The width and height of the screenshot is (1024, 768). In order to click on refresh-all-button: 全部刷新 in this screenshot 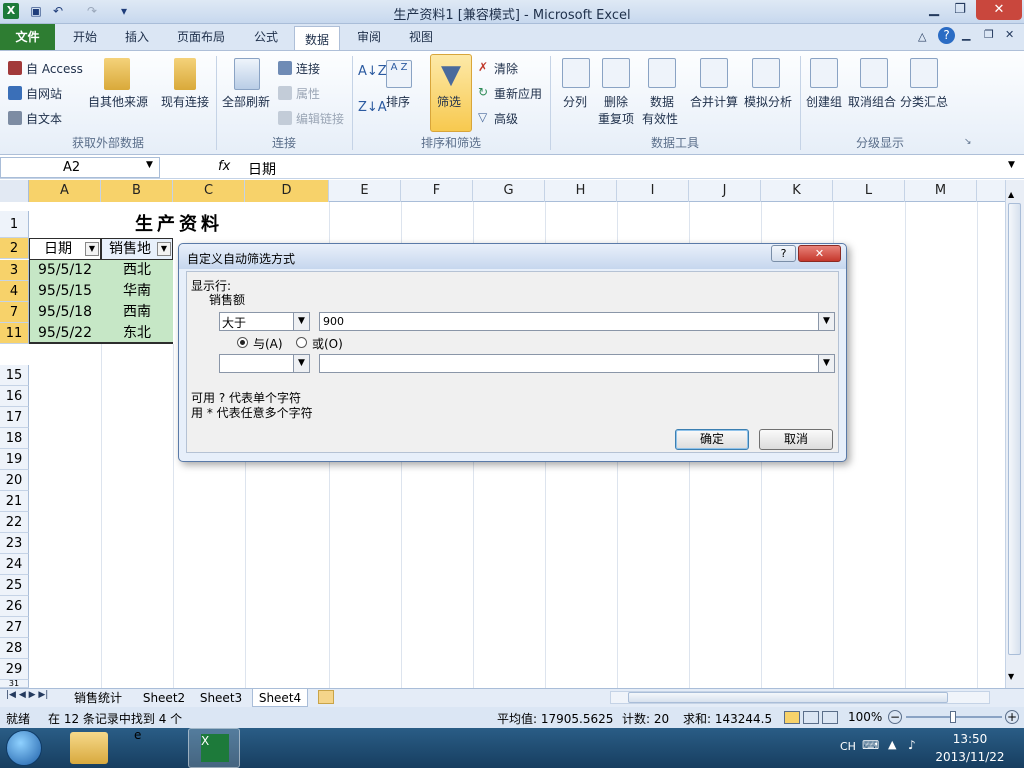, I will do `click(246, 101)`.